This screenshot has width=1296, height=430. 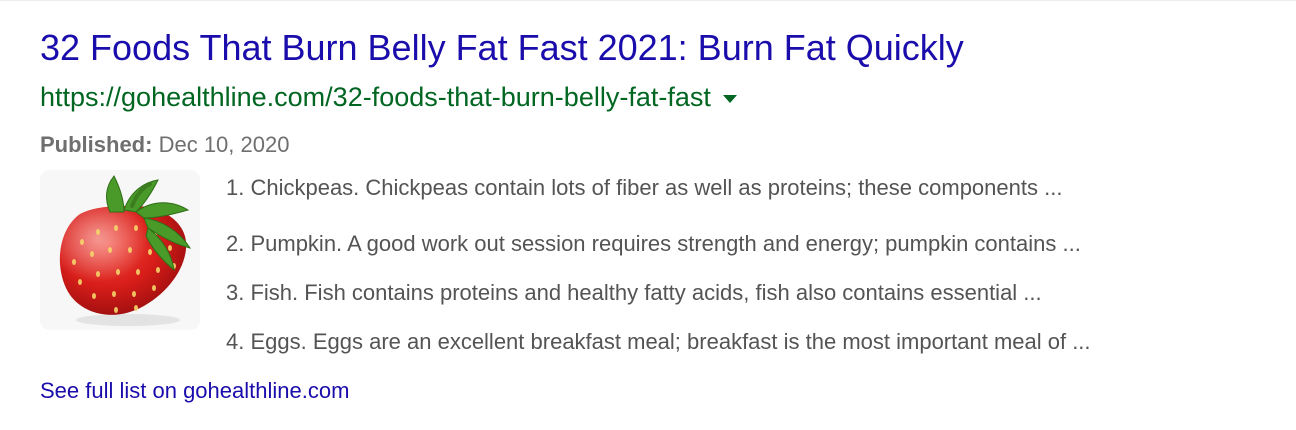 What do you see at coordinates (648, 0) in the screenshot?
I see `top-divider` at bounding box center [648, 0].